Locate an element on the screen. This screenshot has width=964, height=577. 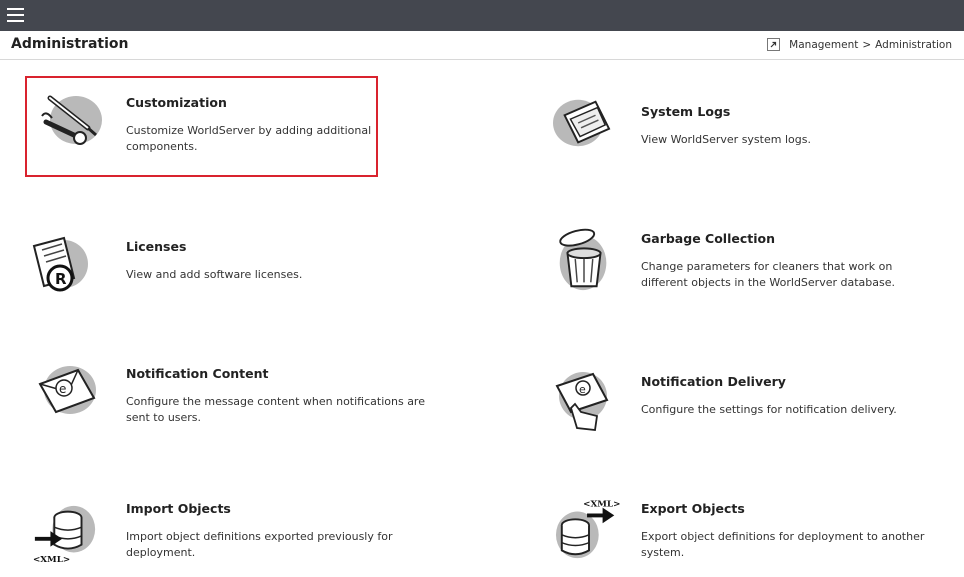
tile-title: Notification Content is located at coordinates (197, 373).